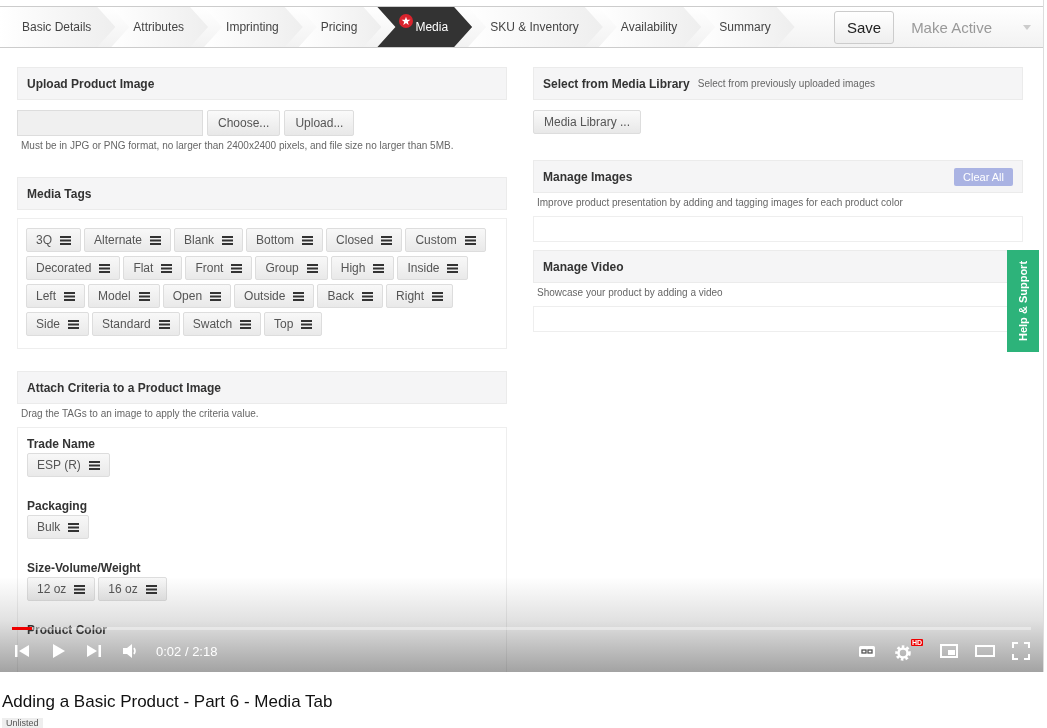 This screenshot has height=728, width=1047. I want to click on visibility-badge: Unlisted, so click(22, 723).